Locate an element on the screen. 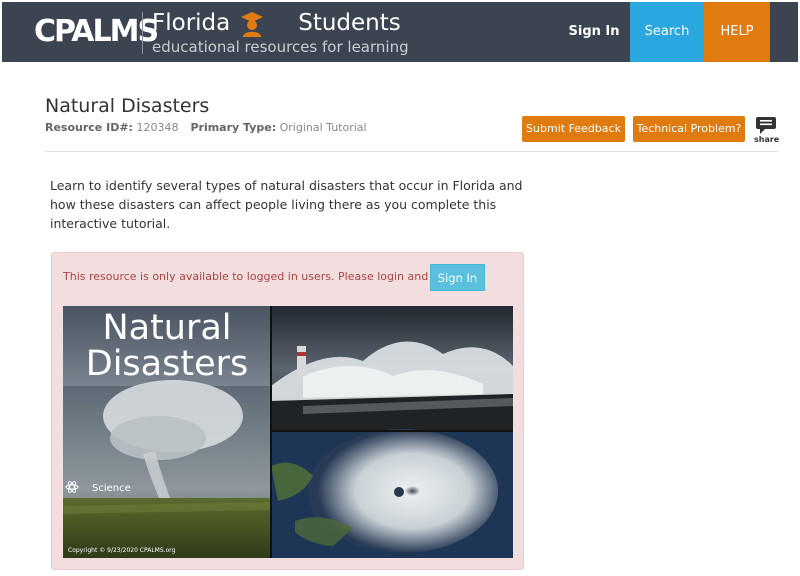 This screenshot has height=576, width=800. brand-title-students: Students is located at coordinates (349, 23).